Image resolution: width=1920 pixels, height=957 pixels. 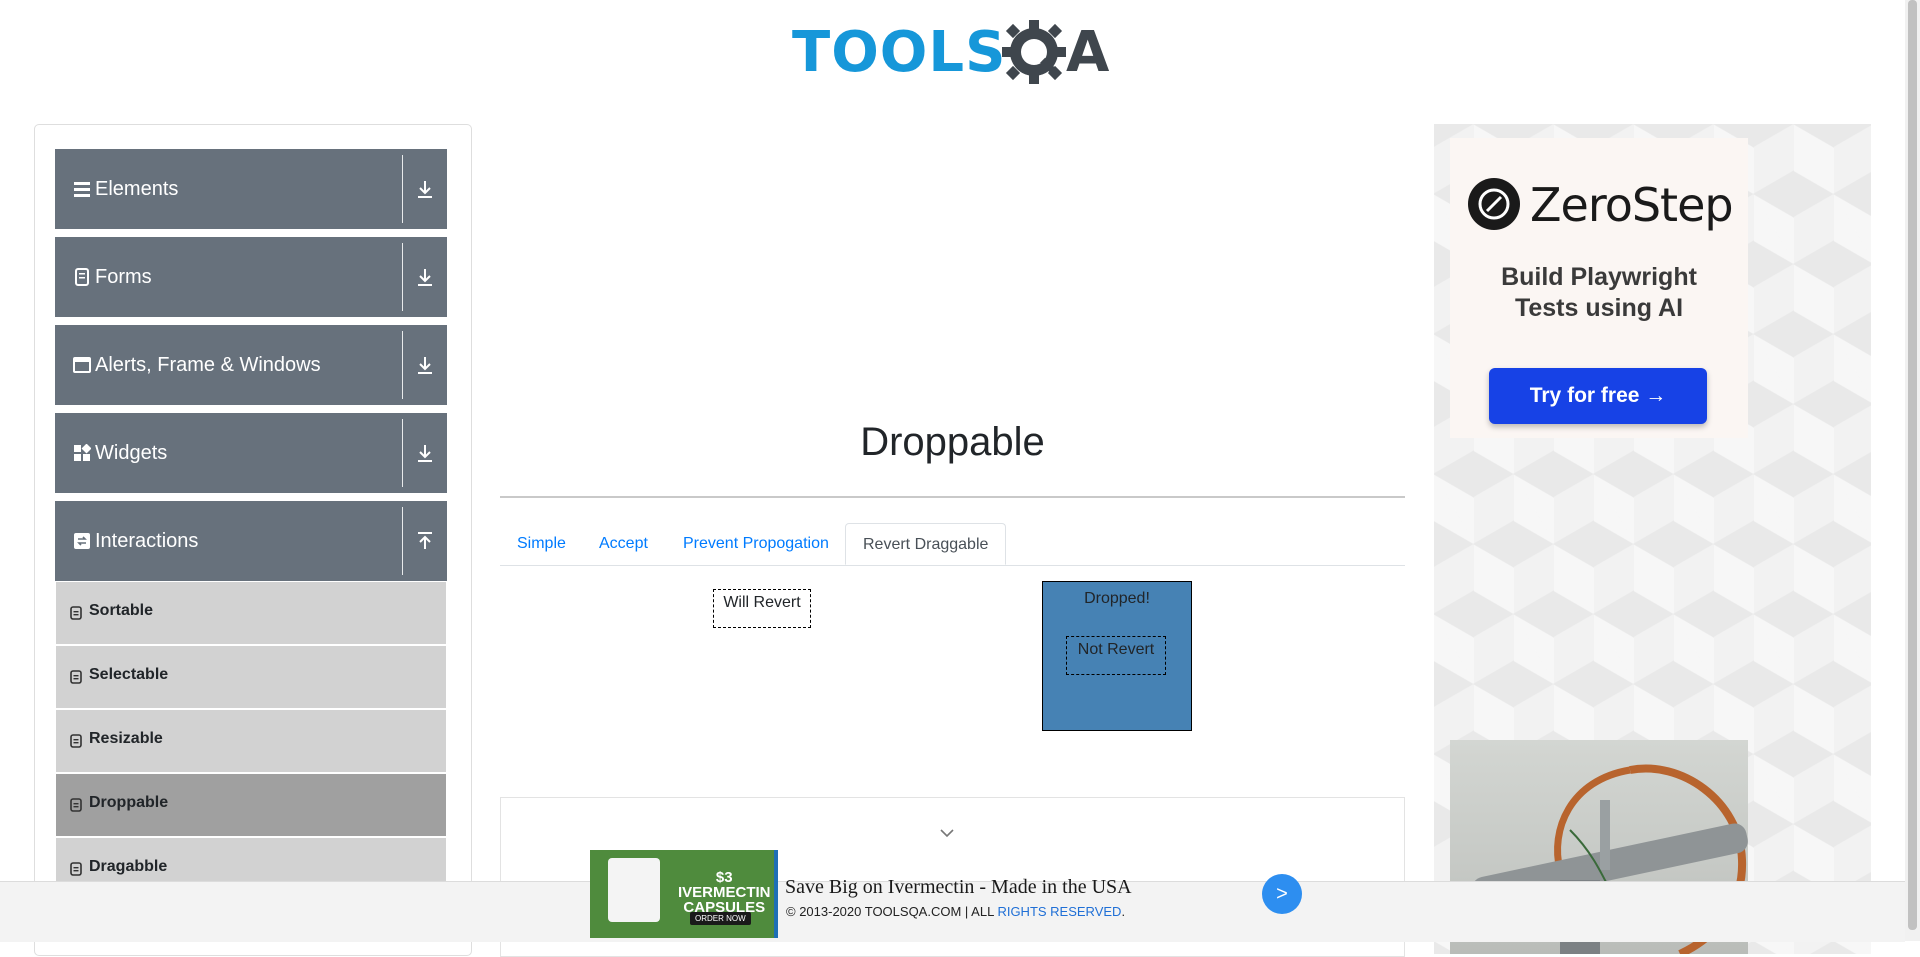 What do you see at coordinates (251, 614) in the screenshot?
I see `sidebar-item-sortable: Sortable` at bounding box center [251, 614].